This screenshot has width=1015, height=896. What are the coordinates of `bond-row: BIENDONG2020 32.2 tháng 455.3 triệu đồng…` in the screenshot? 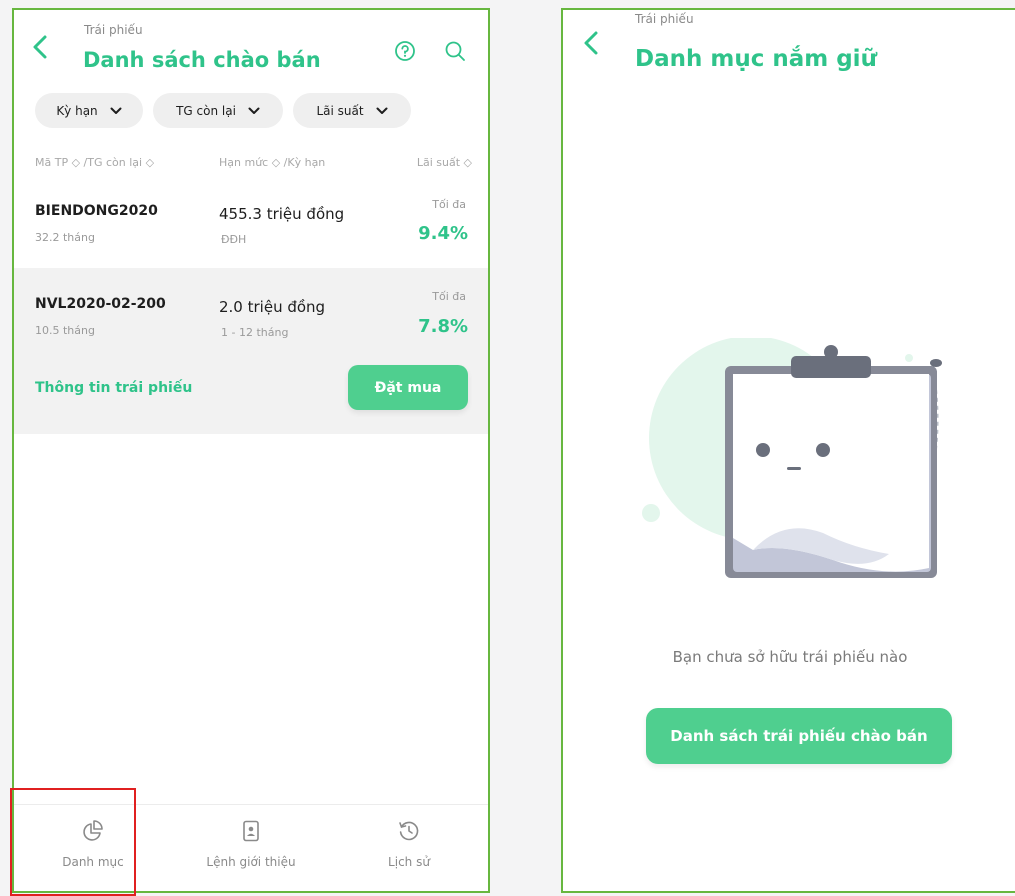 It's located at (251, 225).